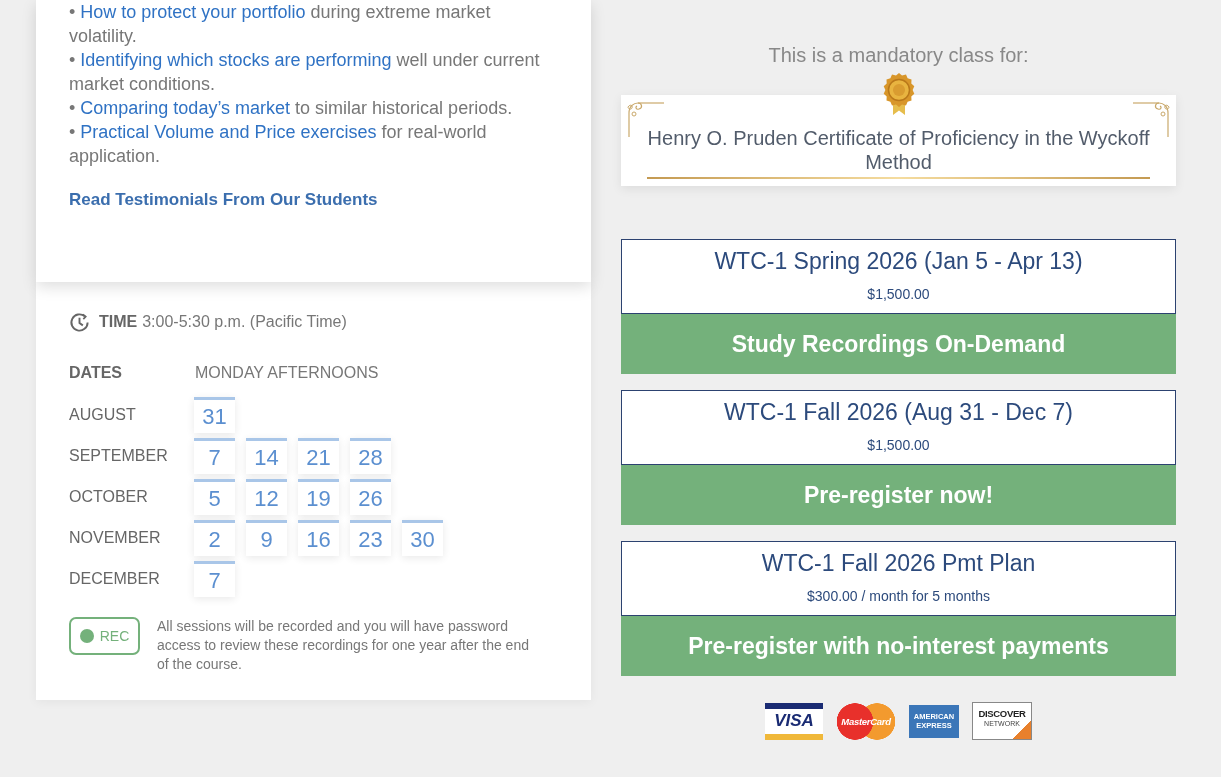 This screenshot has width=1221, height=777. I want to click on logo-text: VISA, so click(794, 721).